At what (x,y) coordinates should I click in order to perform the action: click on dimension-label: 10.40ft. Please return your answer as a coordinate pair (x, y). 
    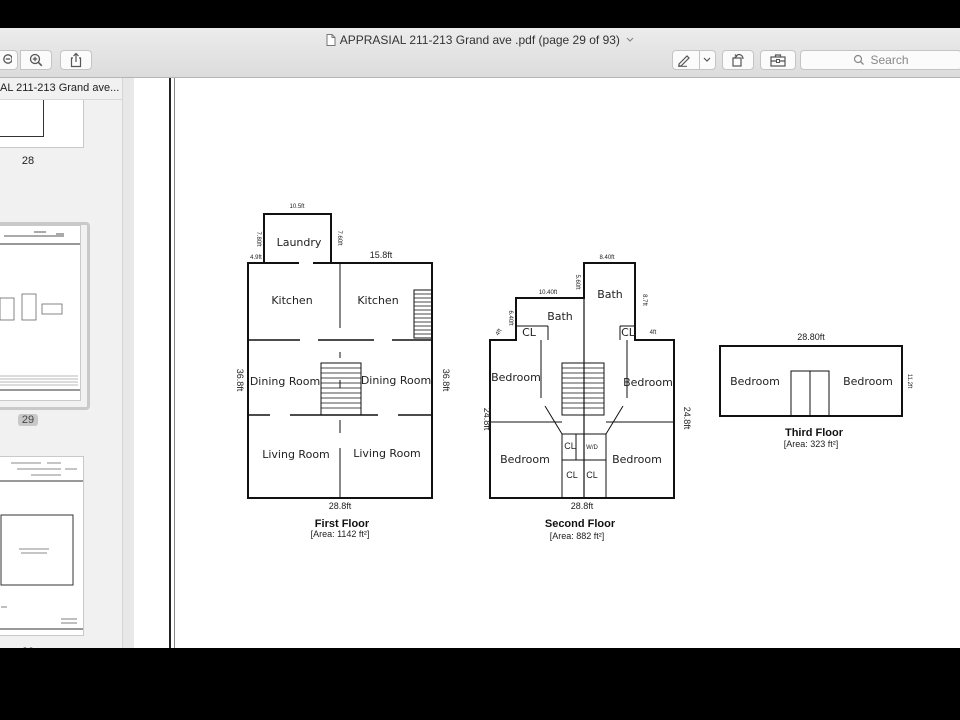
    Looking at the image, I should click on (548, 293).